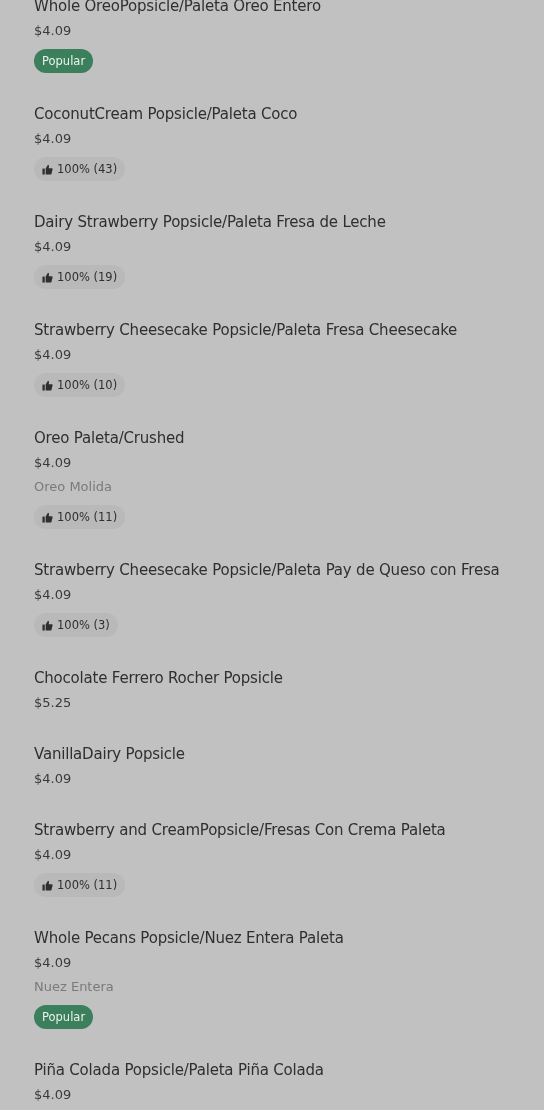 The height and width of the screenshot is (1110, 544). What do you see at coordinates (73, 487) in the screenshot?
I see `item-description: Oreo Molida` at bounding box center [73, 487].